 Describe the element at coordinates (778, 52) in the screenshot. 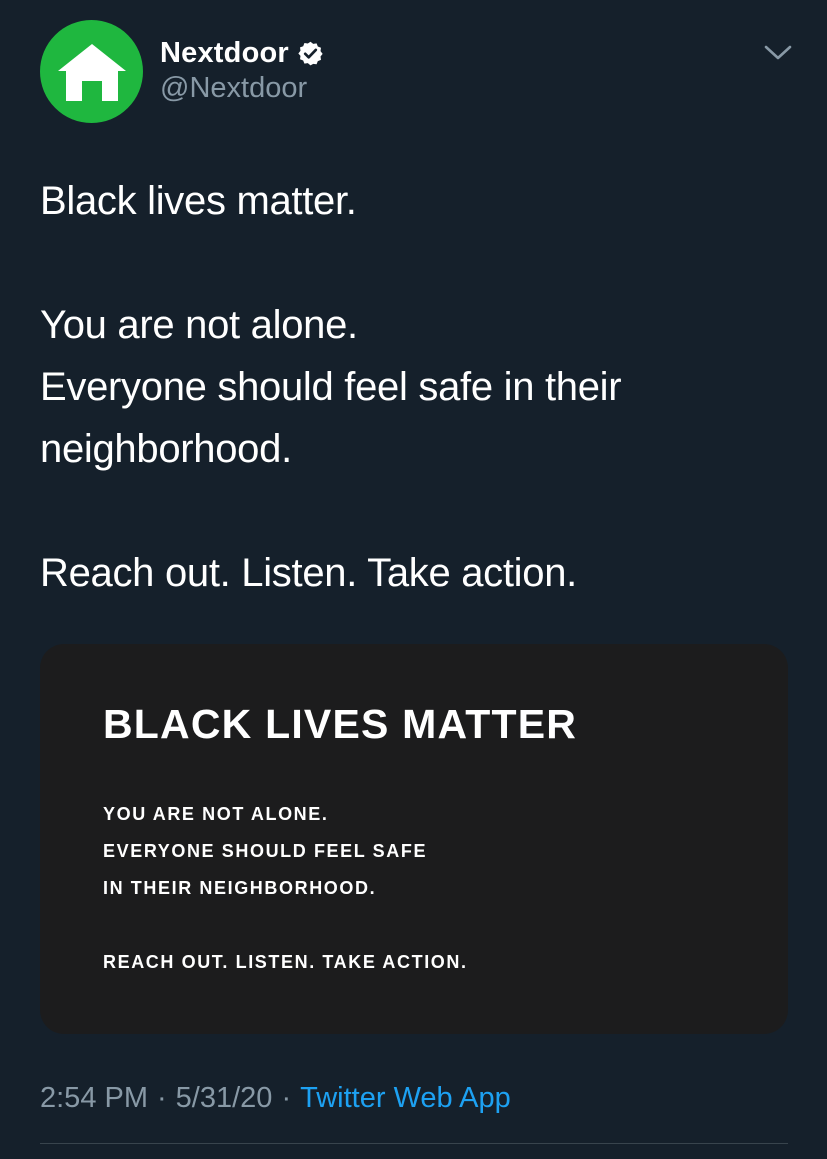

I see `chevron-down-icon` at that location.